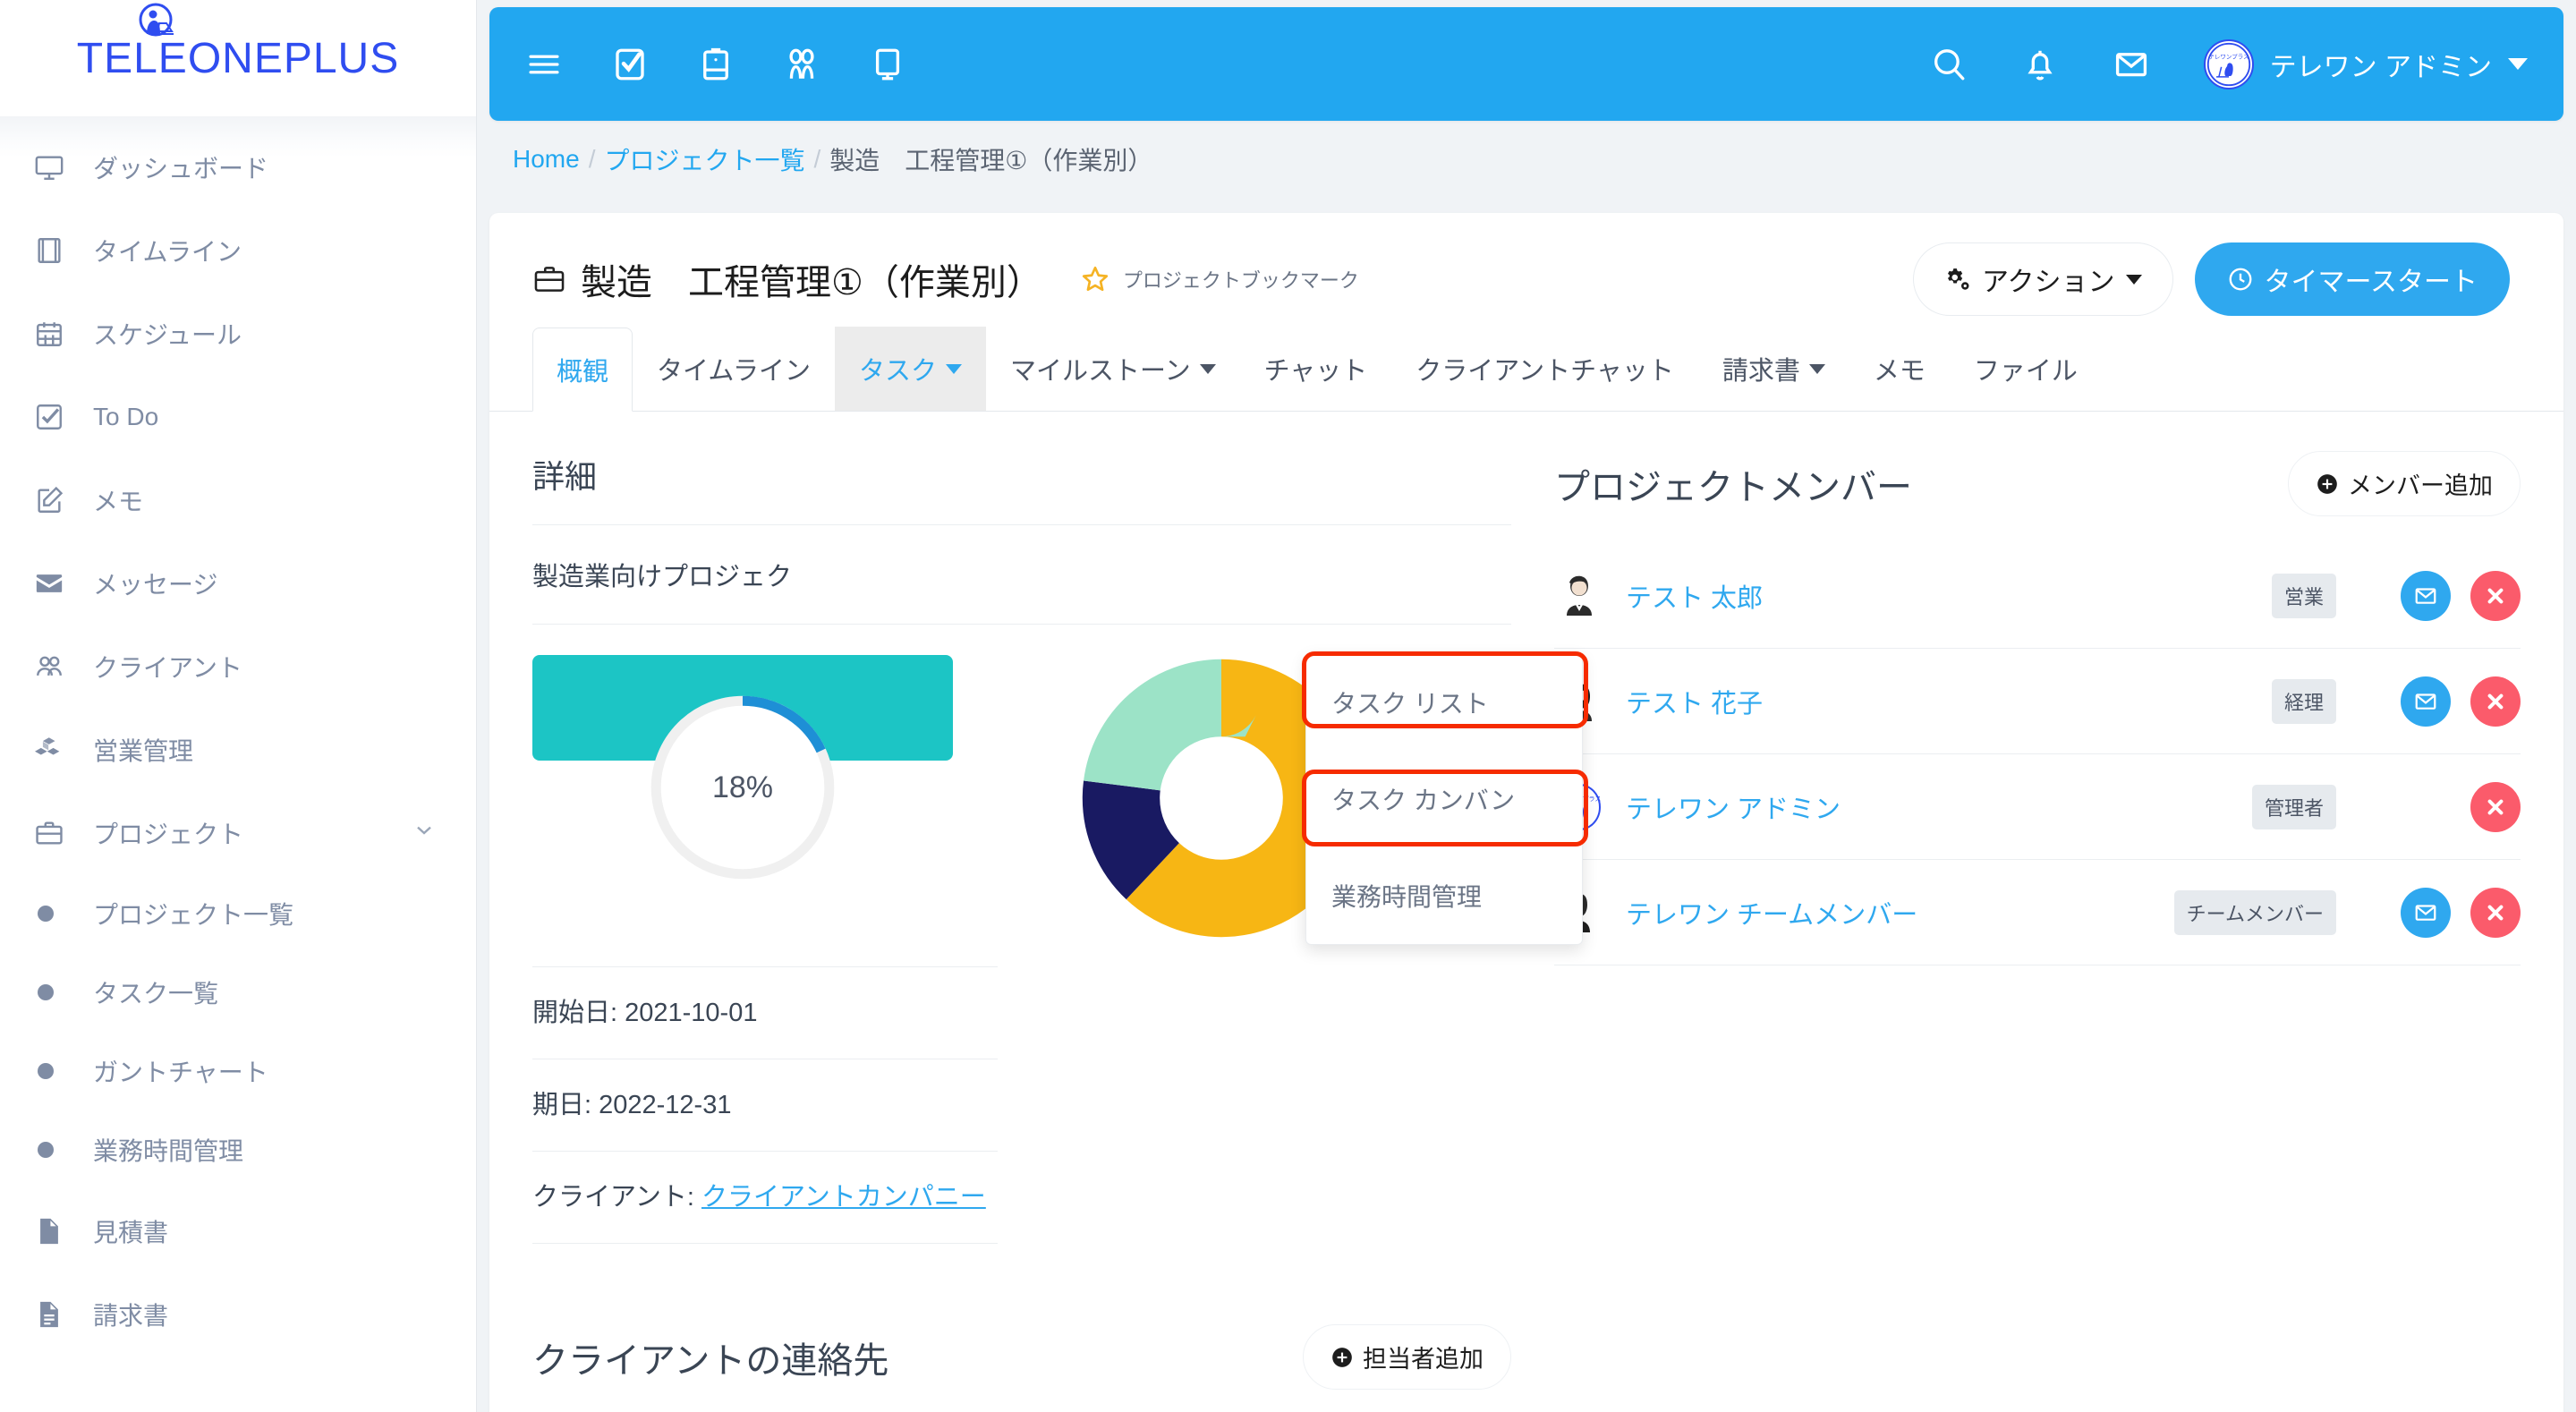 This screenshot has height=1412, width=2576. I want to click on user-name-label: テレワン アドミン, so click(2380, 67).